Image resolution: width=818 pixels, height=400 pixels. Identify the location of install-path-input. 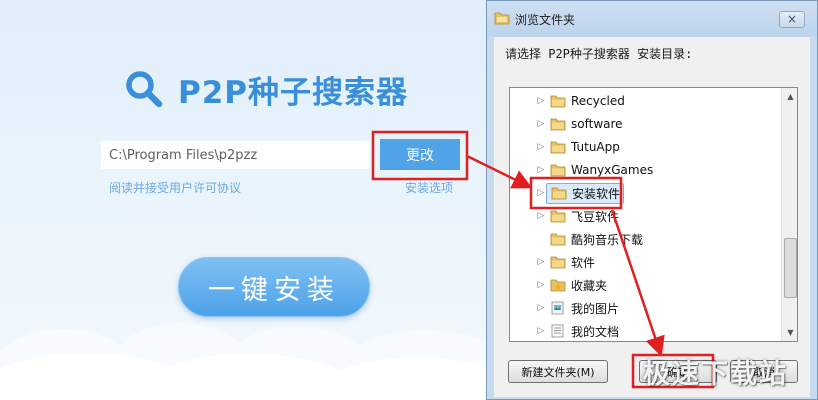
(235, 155).